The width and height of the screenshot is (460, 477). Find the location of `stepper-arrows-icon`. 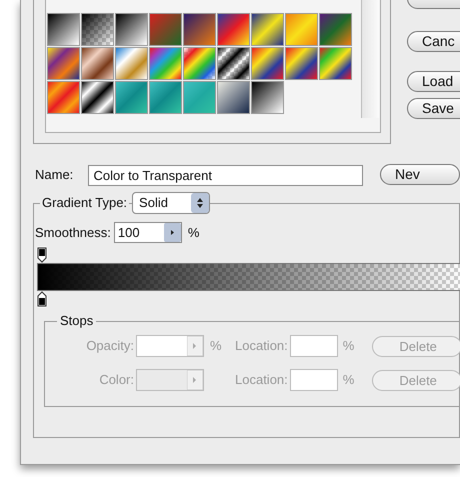

stepper-arrows-icon is located at coordinates (200, 203).